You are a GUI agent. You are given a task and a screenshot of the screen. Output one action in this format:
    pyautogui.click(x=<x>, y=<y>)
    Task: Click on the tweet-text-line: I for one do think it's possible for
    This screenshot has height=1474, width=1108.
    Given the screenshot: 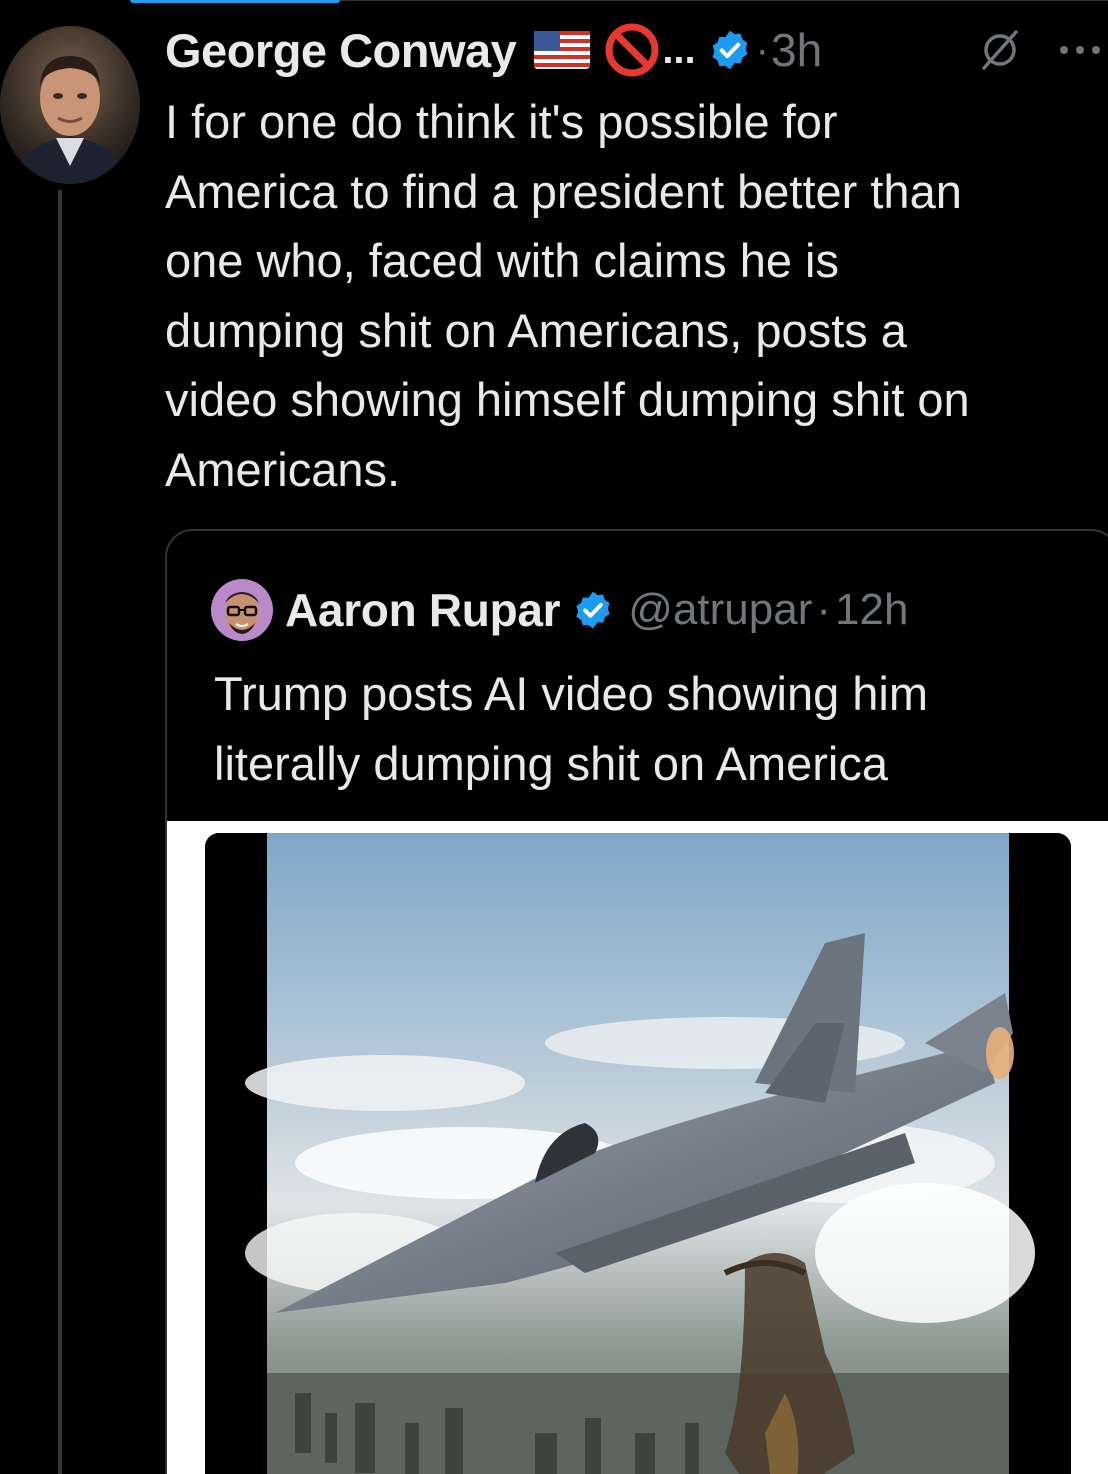 What is the action you would take?
    pyautogui.click(x=501, y=121)
    